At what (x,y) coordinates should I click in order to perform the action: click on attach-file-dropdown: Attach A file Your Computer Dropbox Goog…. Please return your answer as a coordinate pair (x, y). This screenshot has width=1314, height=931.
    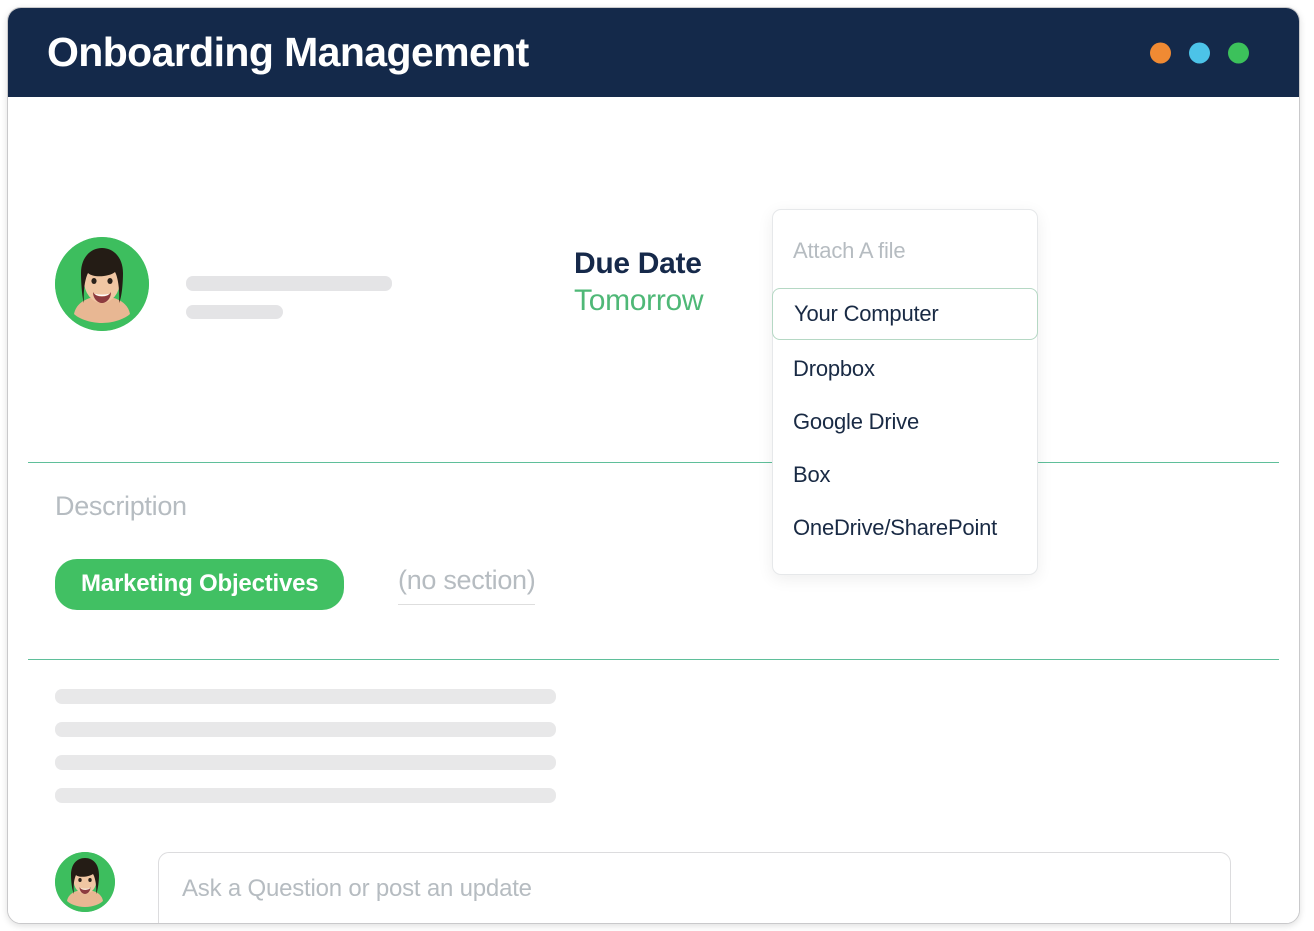
    Looking at the image, I should click on (905, 392).